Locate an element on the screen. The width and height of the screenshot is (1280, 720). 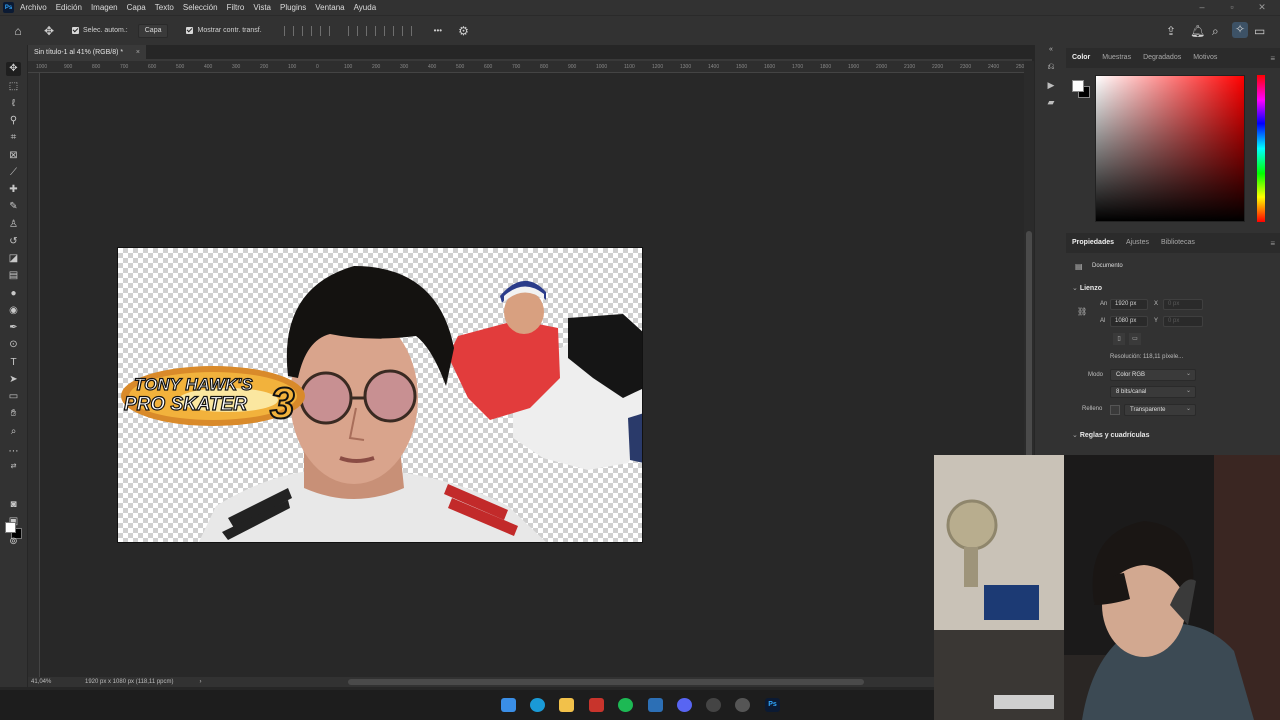
menu-imagen: Imagen is located at coordinates (104, 7).